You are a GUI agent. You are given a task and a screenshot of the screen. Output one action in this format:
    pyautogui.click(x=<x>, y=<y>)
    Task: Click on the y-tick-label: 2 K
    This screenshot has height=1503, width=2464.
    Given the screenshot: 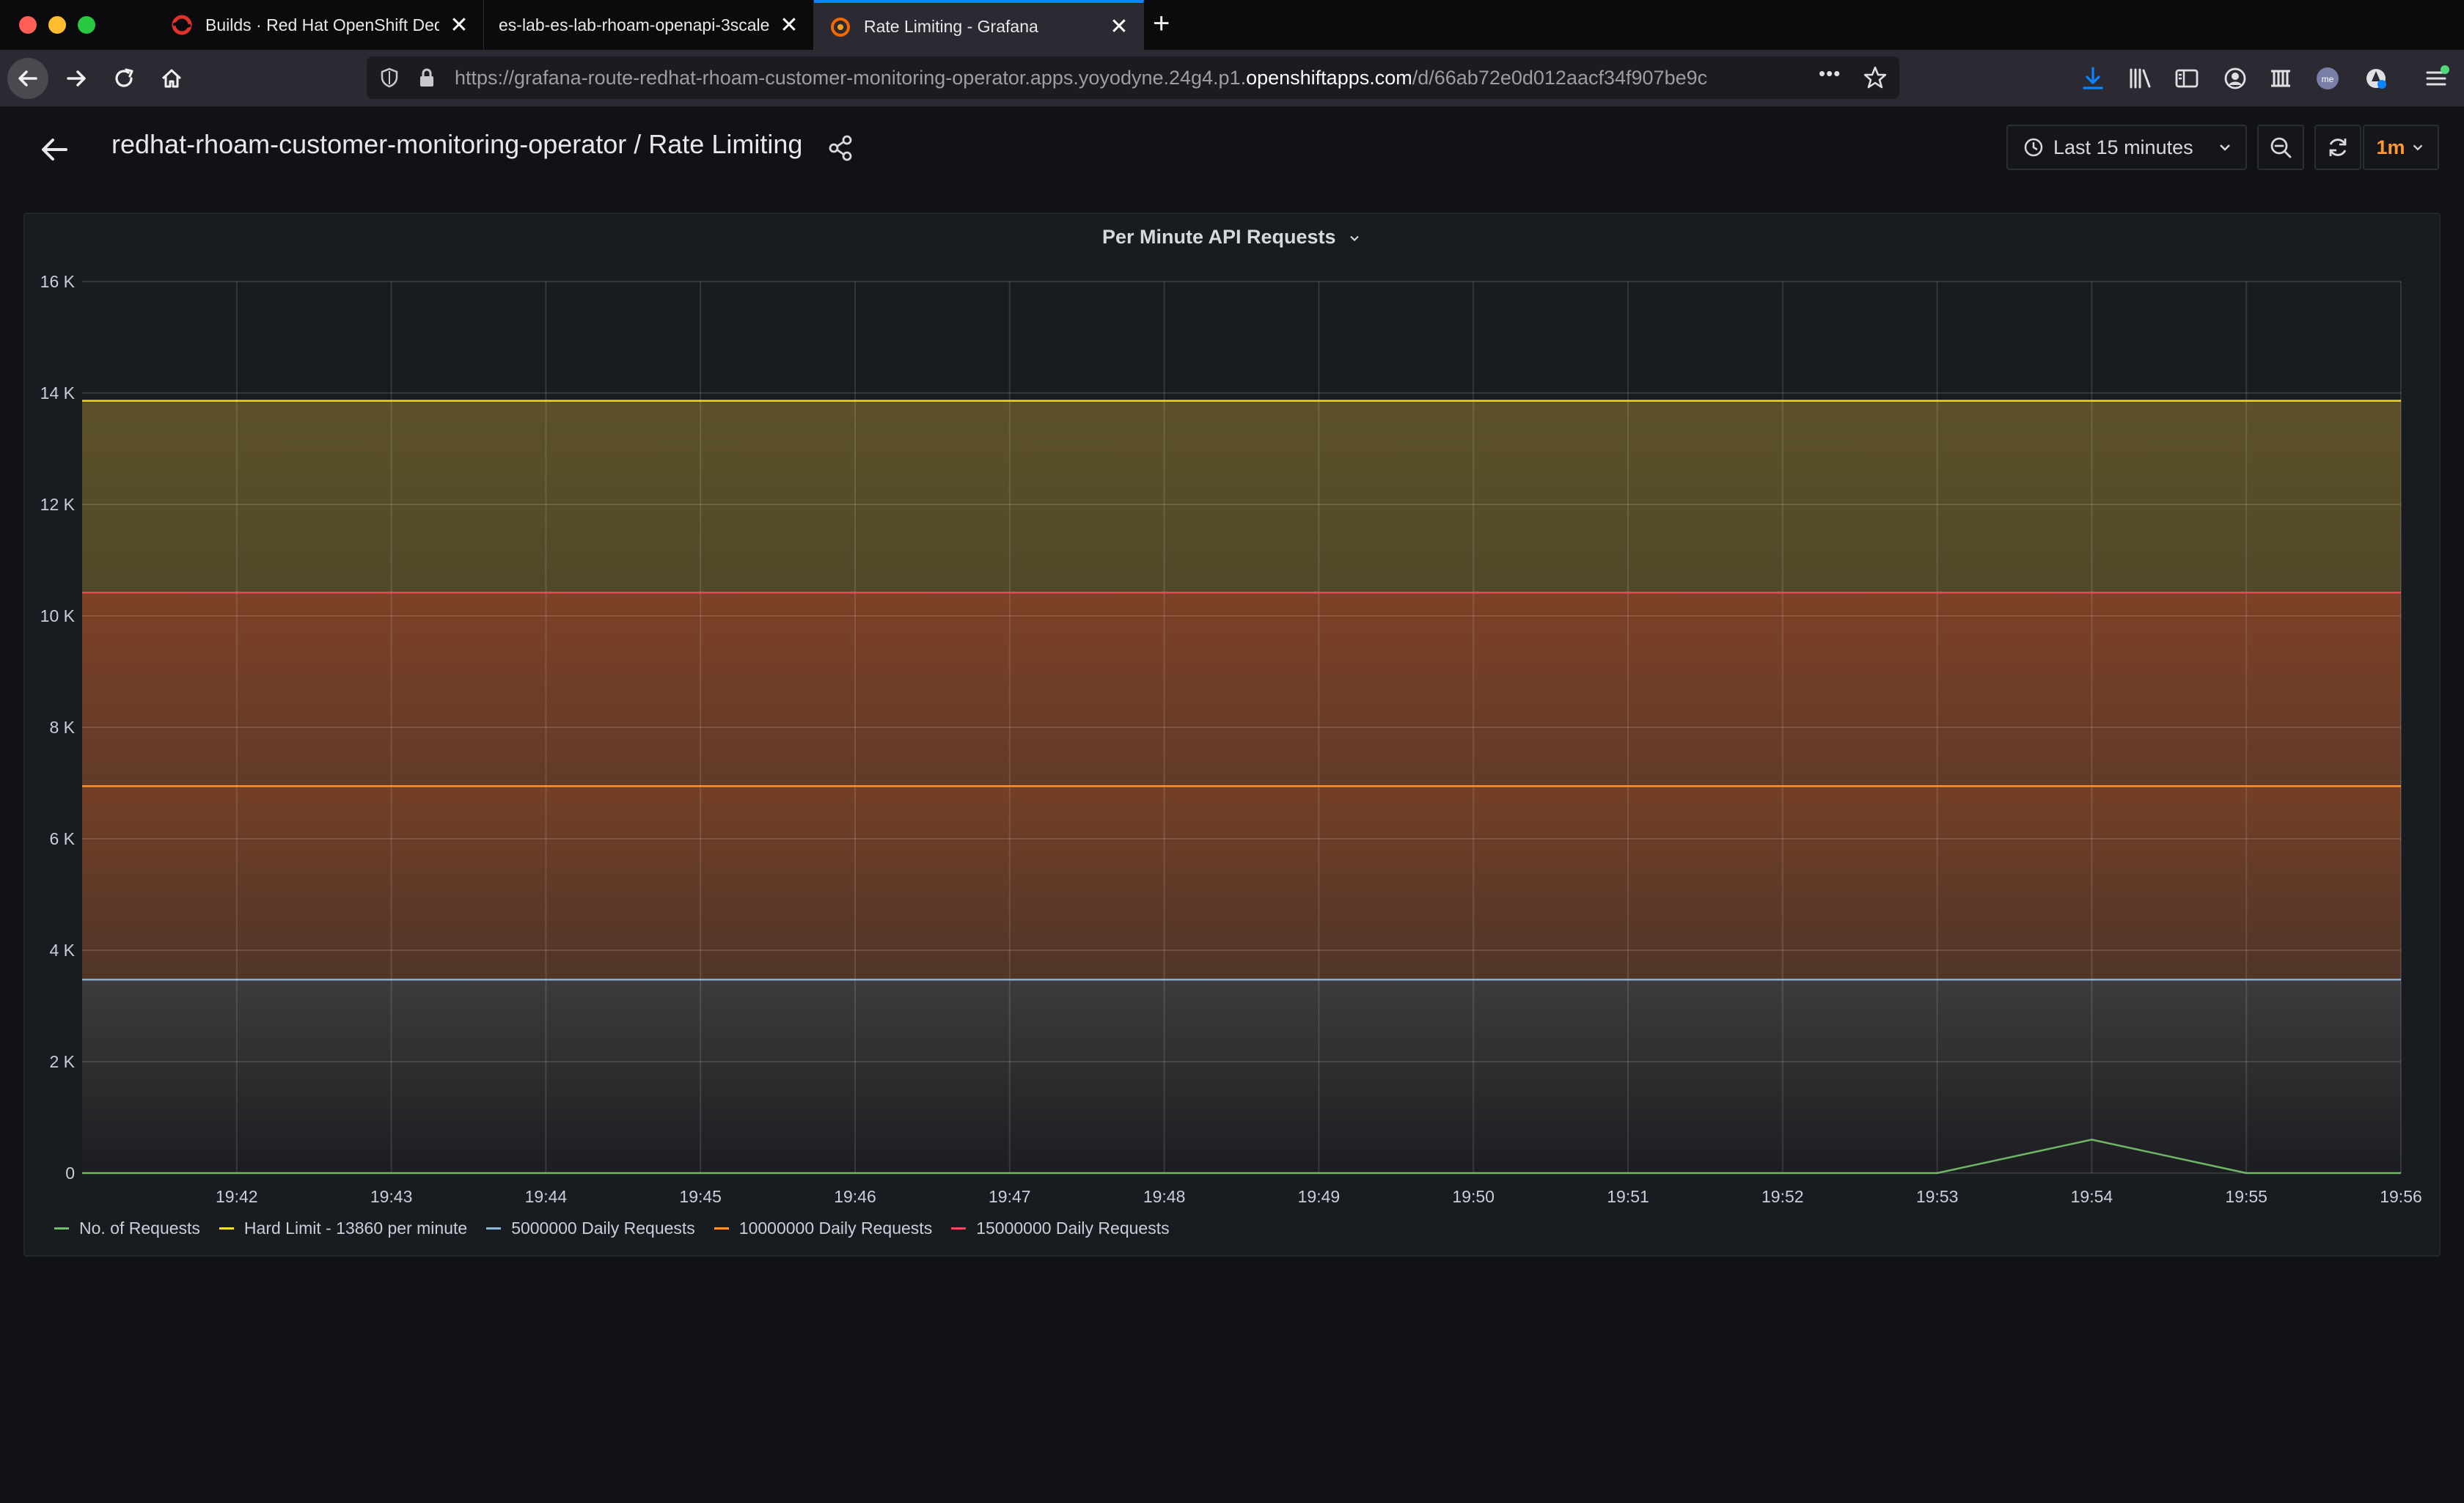 What is the action you would take?
    pyautogui.click(x=62, y=1061)
    